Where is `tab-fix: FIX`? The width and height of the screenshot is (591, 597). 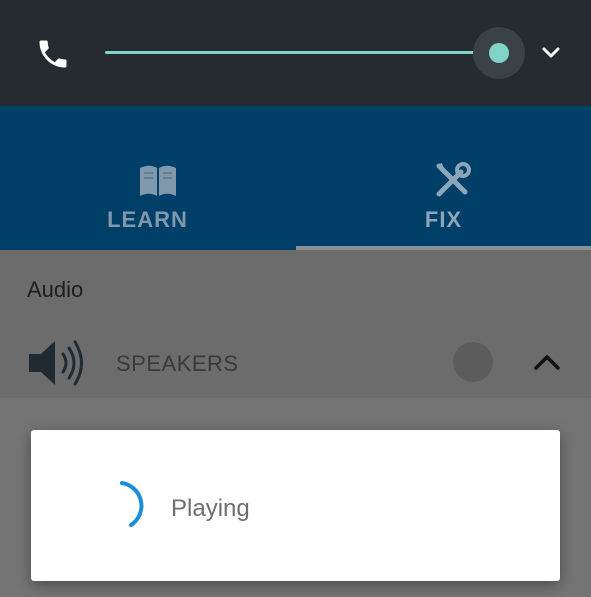
tab-fix: FIX is located at coordinates (443, 178).